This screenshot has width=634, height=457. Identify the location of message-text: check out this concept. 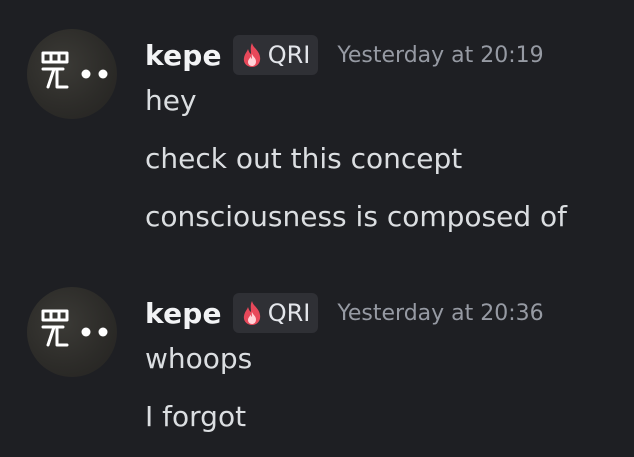
(304, 158).